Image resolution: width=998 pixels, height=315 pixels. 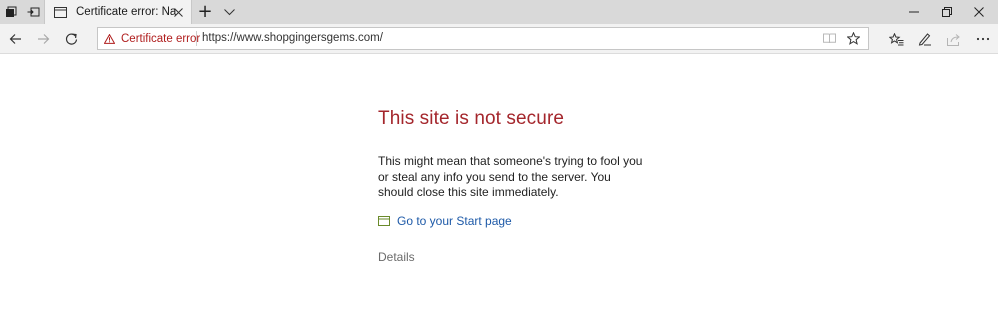 I want to click on warning-icon, so click(x=109, y=38).